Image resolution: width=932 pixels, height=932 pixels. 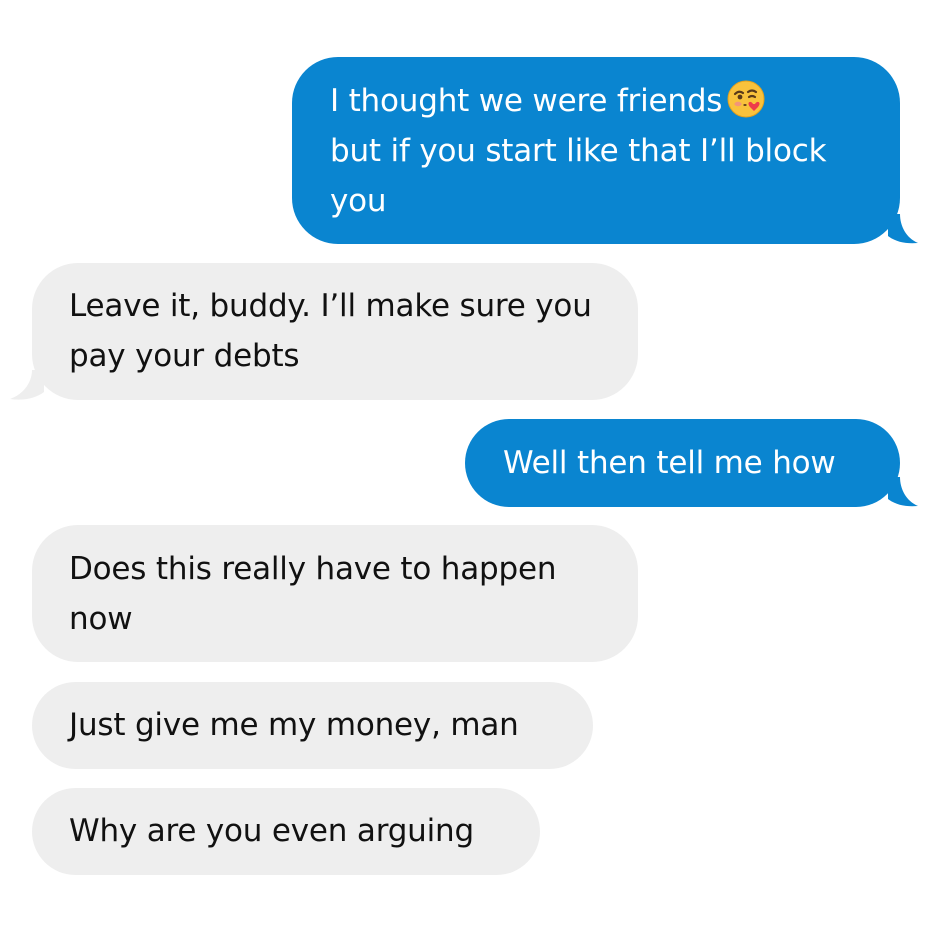 I want to click on received-message-bubble: Does this really have to happen now, so click(x=335, y=593).